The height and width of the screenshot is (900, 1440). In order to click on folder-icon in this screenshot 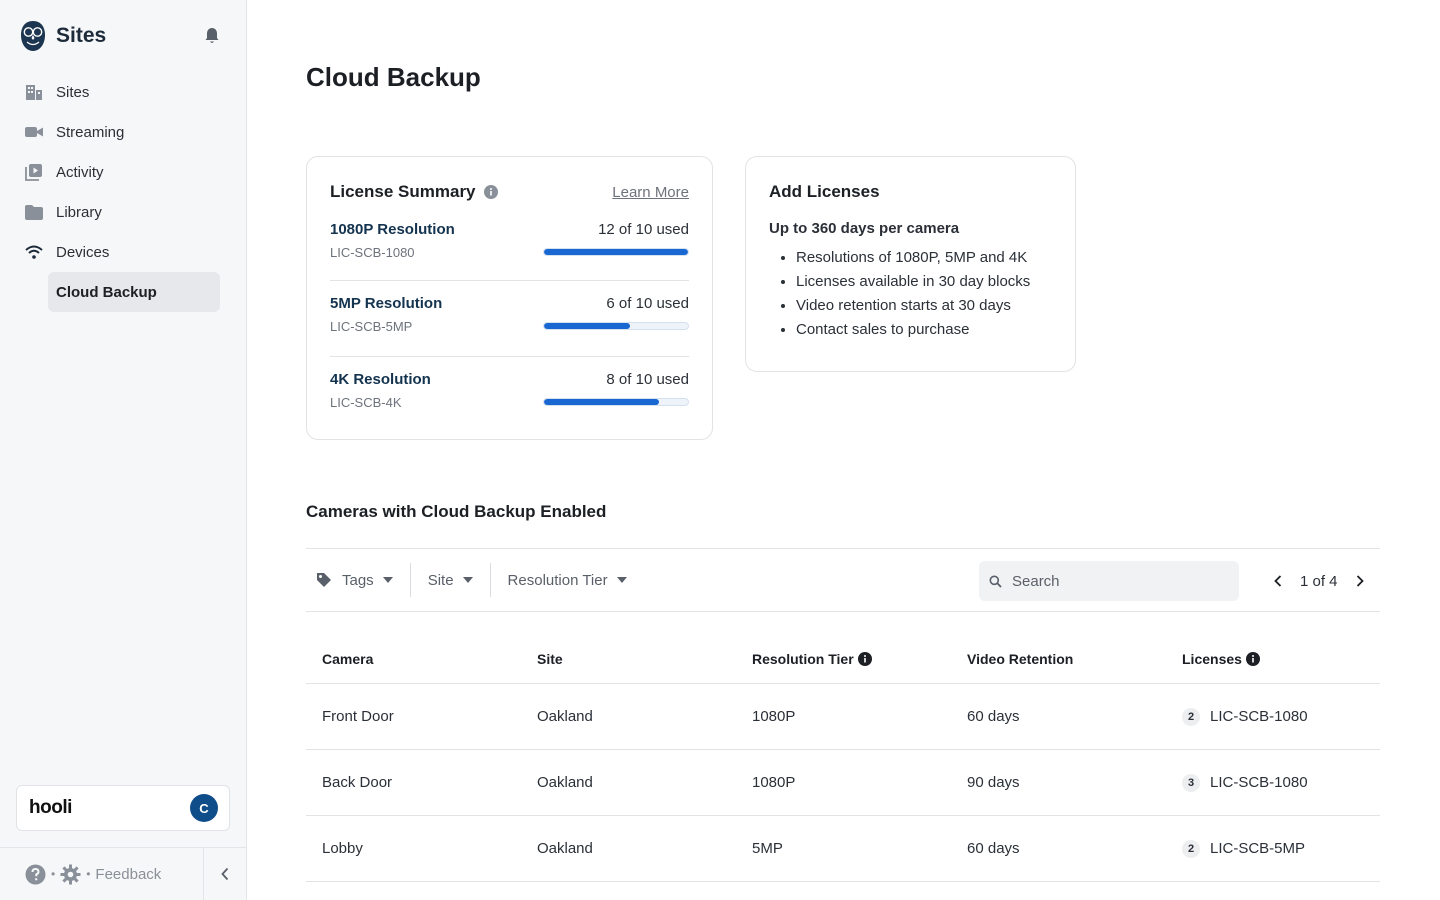, I will do `click(34, 212)`.